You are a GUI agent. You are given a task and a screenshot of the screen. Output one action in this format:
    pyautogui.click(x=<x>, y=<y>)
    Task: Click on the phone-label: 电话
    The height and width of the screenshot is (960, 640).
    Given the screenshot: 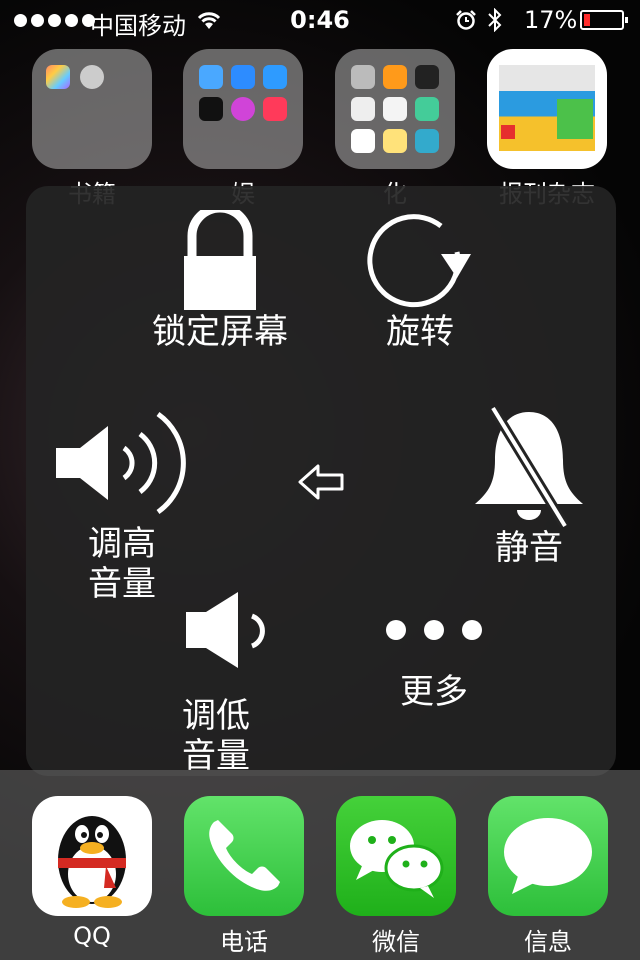 What is the action you would take?
    pyautogui.click(x=244, y=942)
    